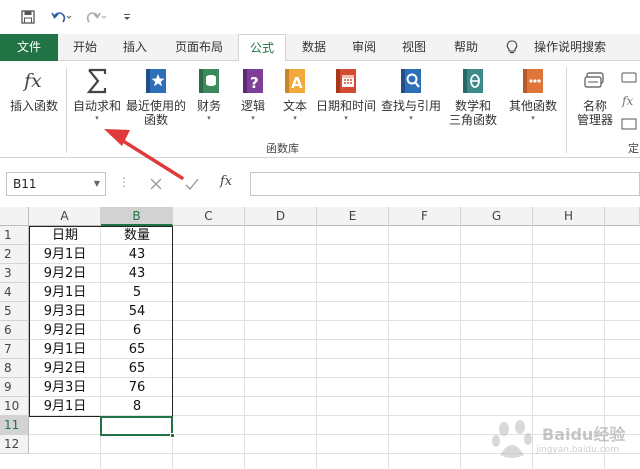 This screenshot has height=469, width=640. I want to click on column-header-b: B, so click(137, 216).